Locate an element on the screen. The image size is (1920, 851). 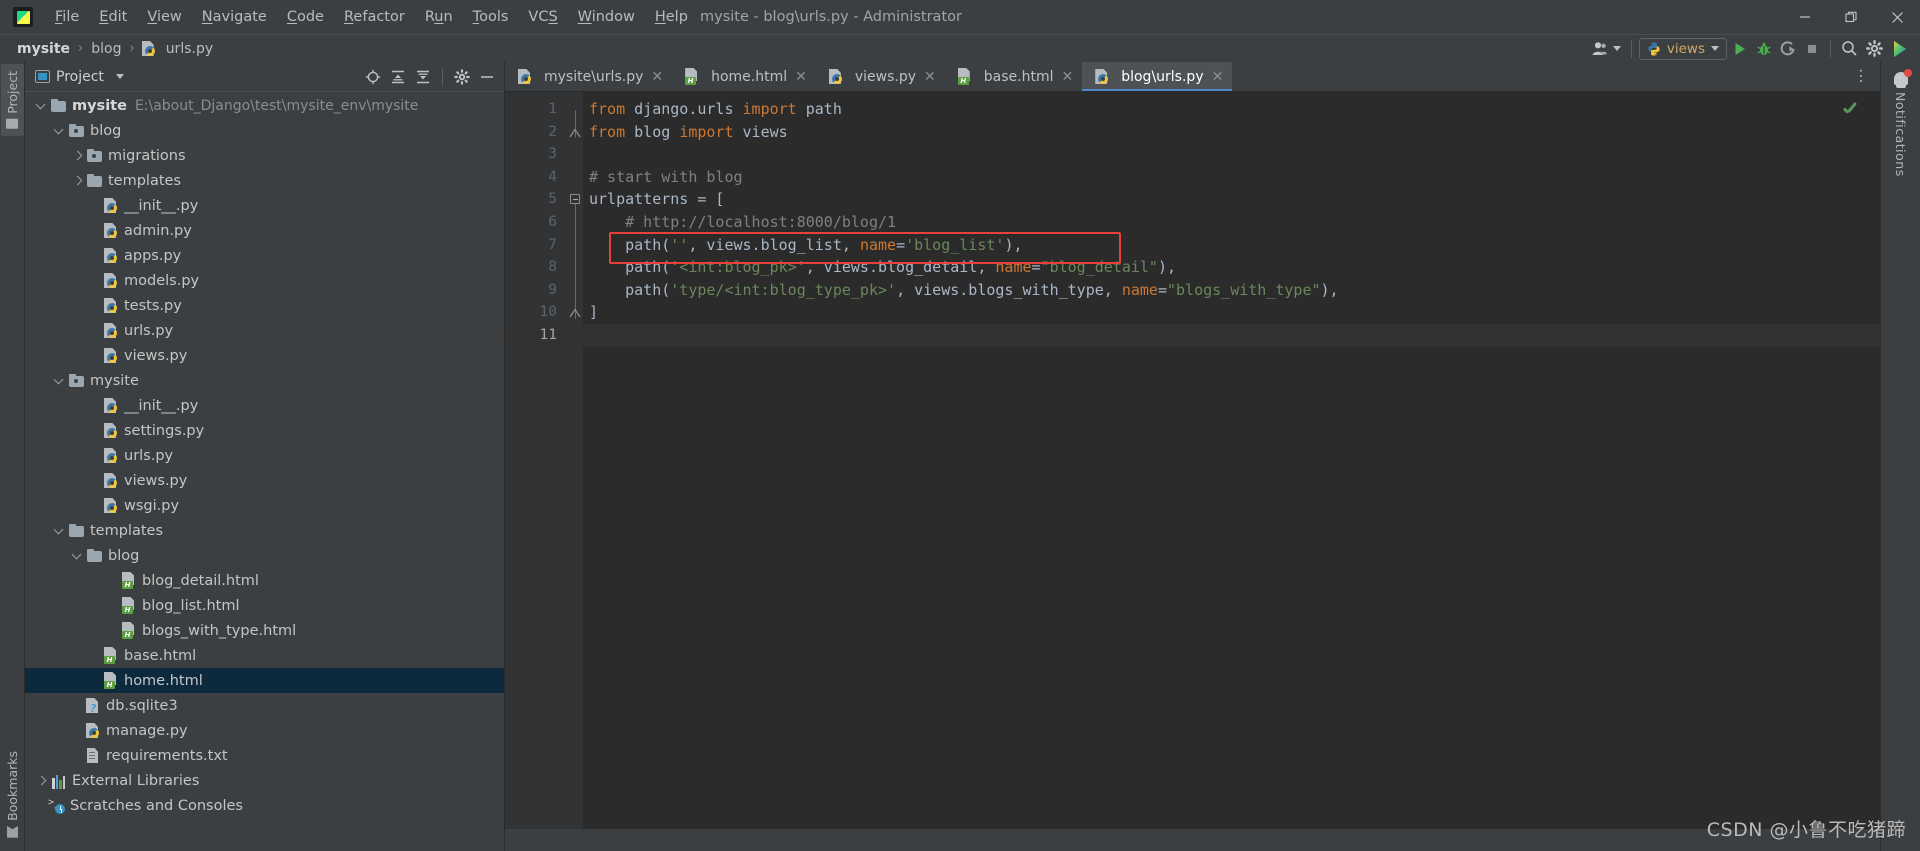
settings-gear-icon is located at coordinates (1874, 49).